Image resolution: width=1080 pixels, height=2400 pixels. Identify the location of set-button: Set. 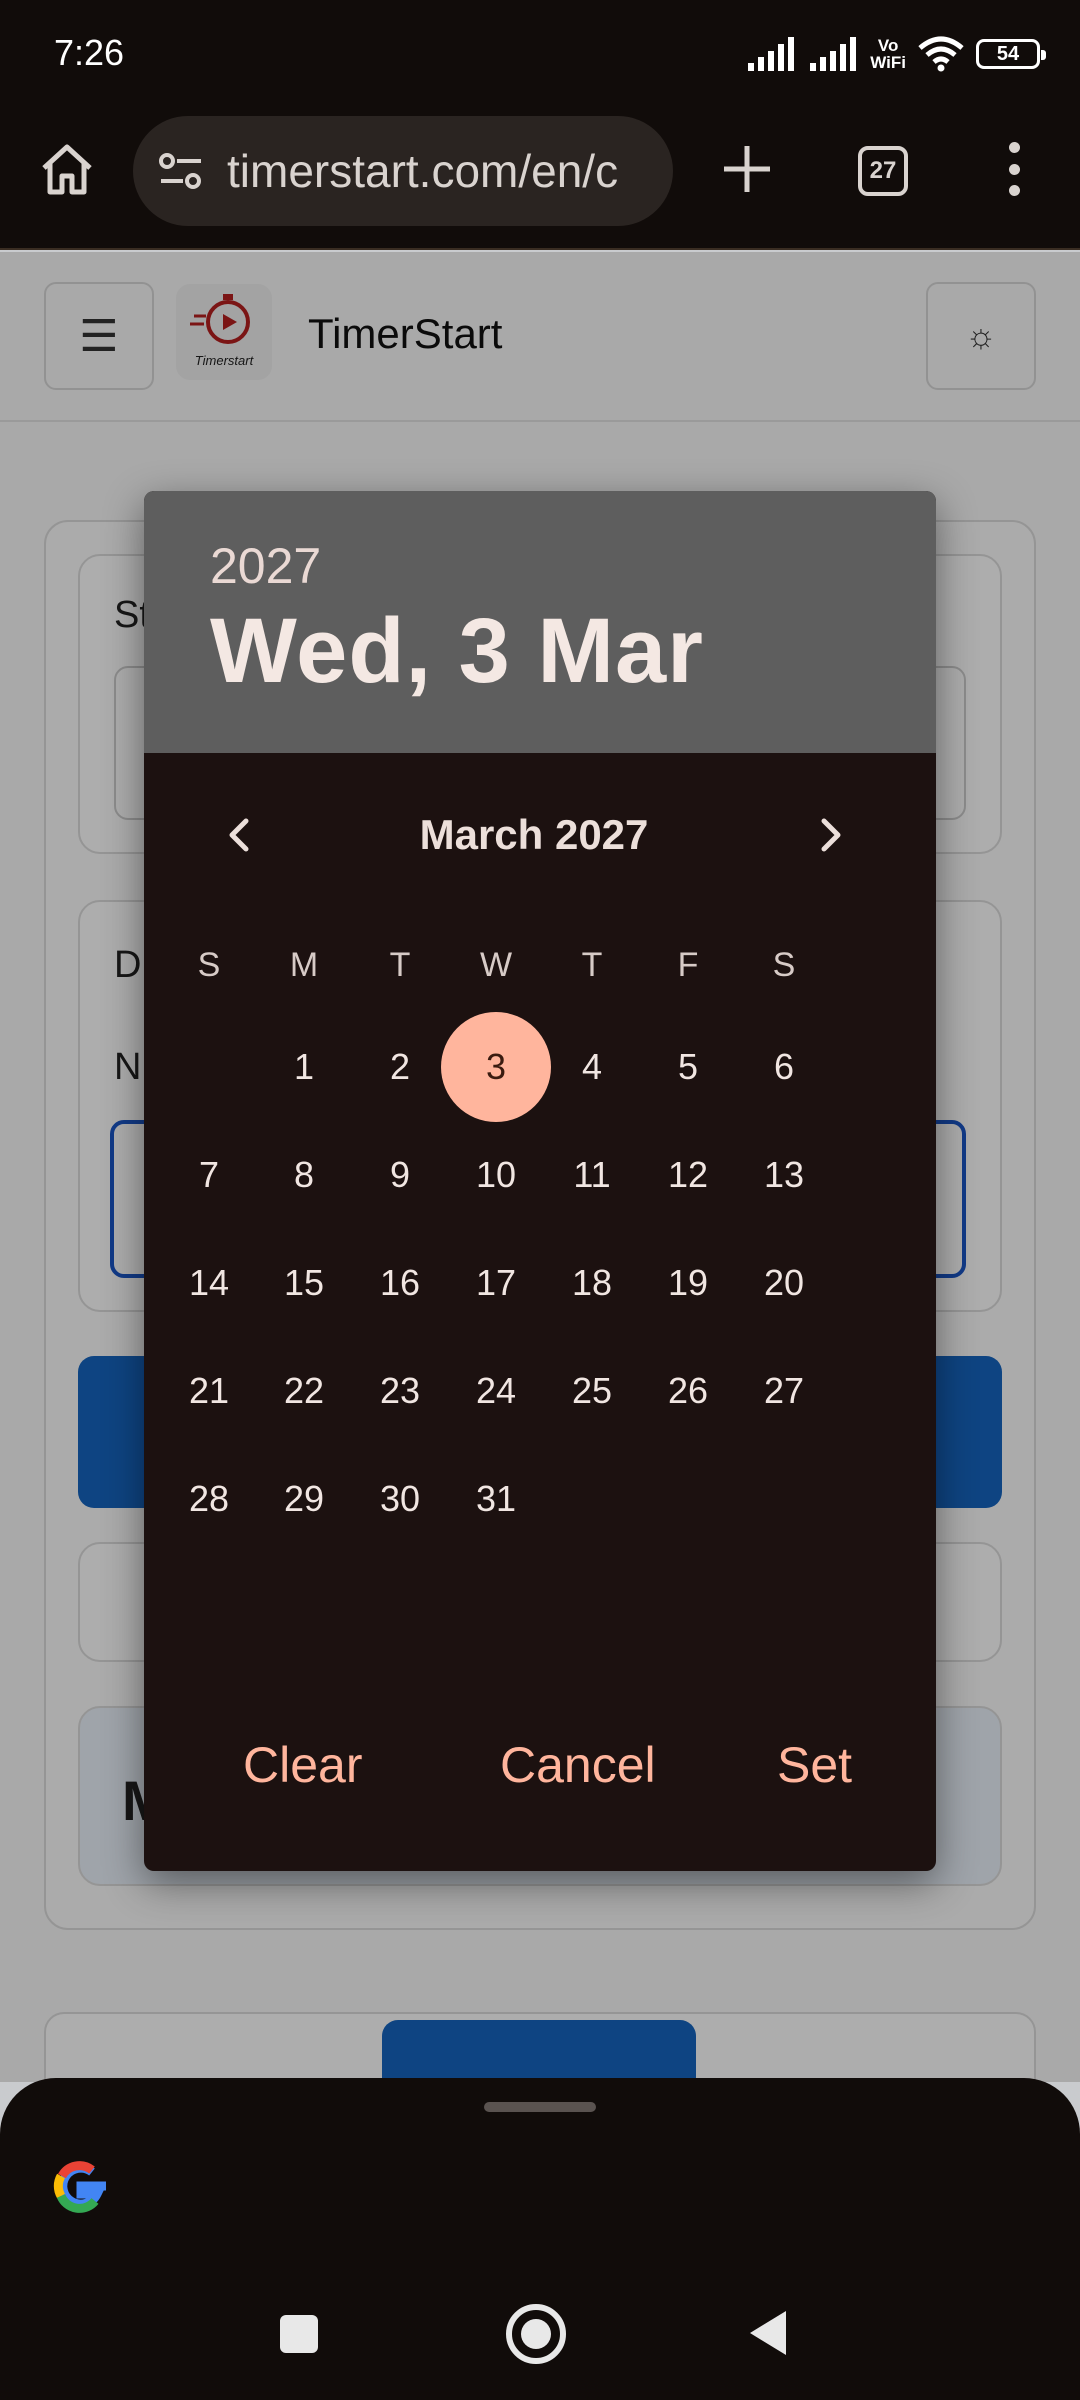
(814, 1765).